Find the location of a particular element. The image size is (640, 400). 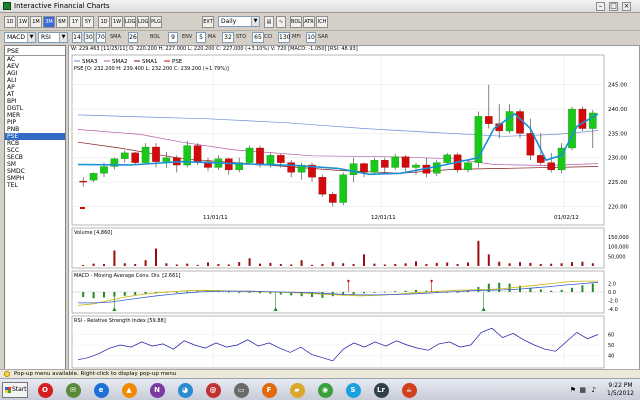

indicator2-select: RSI ▼ is located at coordinates (53, 37).